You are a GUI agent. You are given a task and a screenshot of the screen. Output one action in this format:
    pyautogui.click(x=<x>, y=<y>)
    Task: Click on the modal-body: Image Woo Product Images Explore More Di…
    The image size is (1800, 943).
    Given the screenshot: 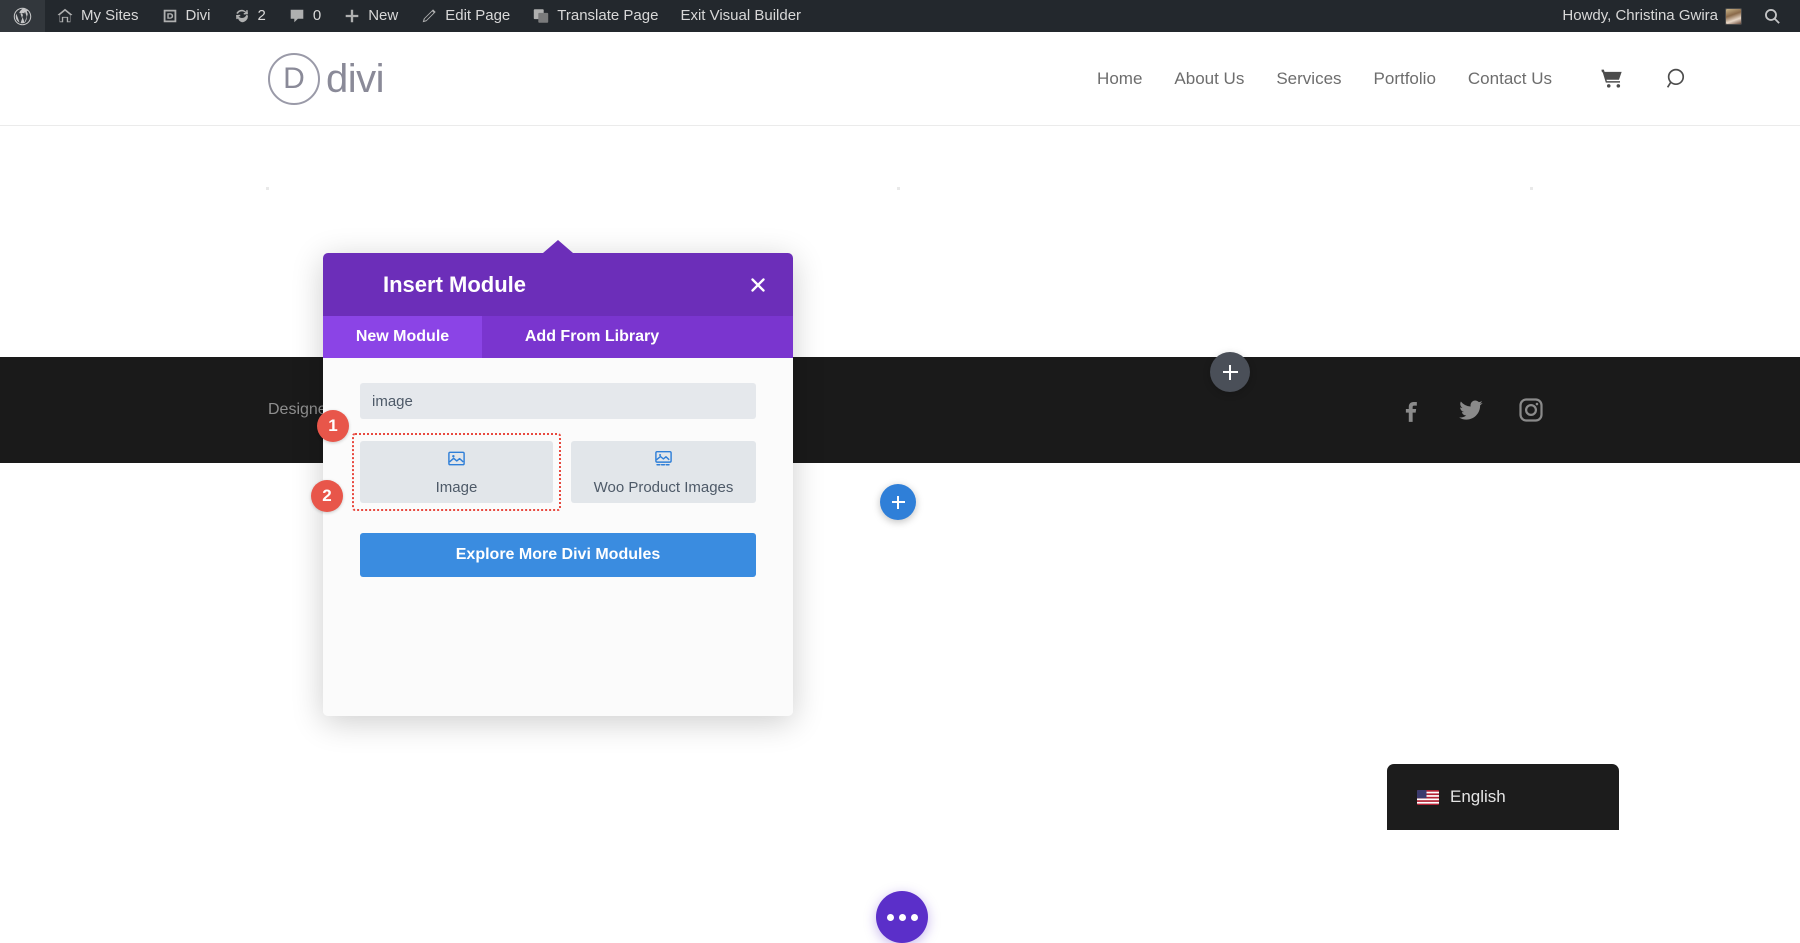 What is the action you would take?
    pyautogui.click(x=558, y=537)
    